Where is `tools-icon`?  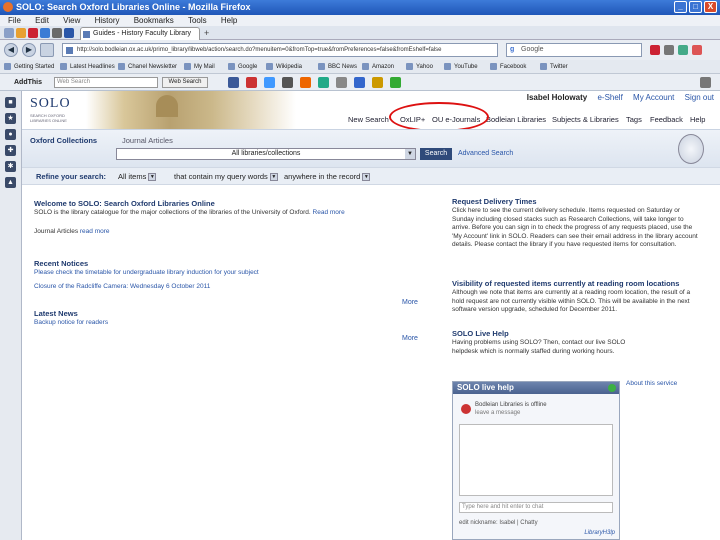
tools-icon is located at coordinates (697, 50).